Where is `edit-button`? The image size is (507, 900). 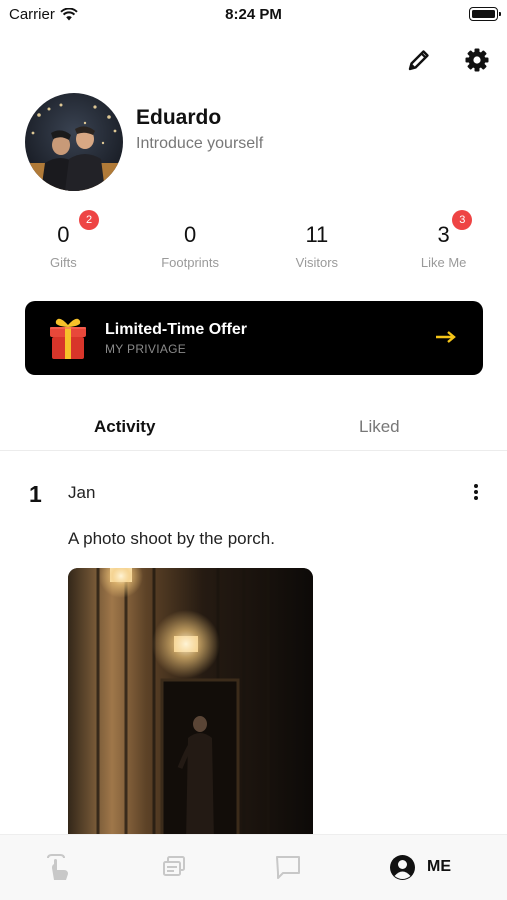
edit-button is located at coordinates (419, 60).